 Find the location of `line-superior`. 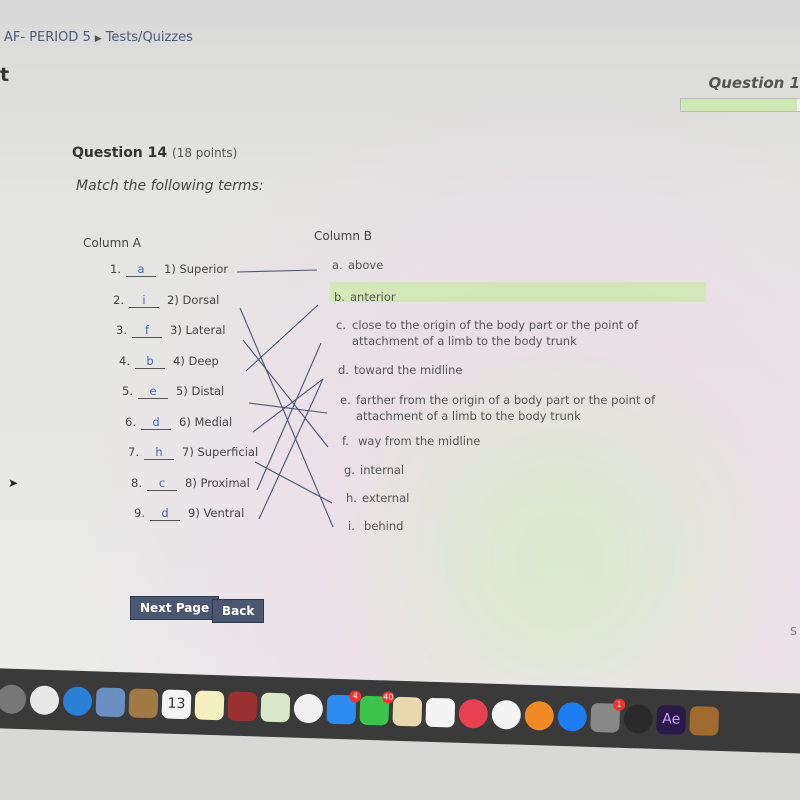

line-superior is located at coordinates (277, 271).